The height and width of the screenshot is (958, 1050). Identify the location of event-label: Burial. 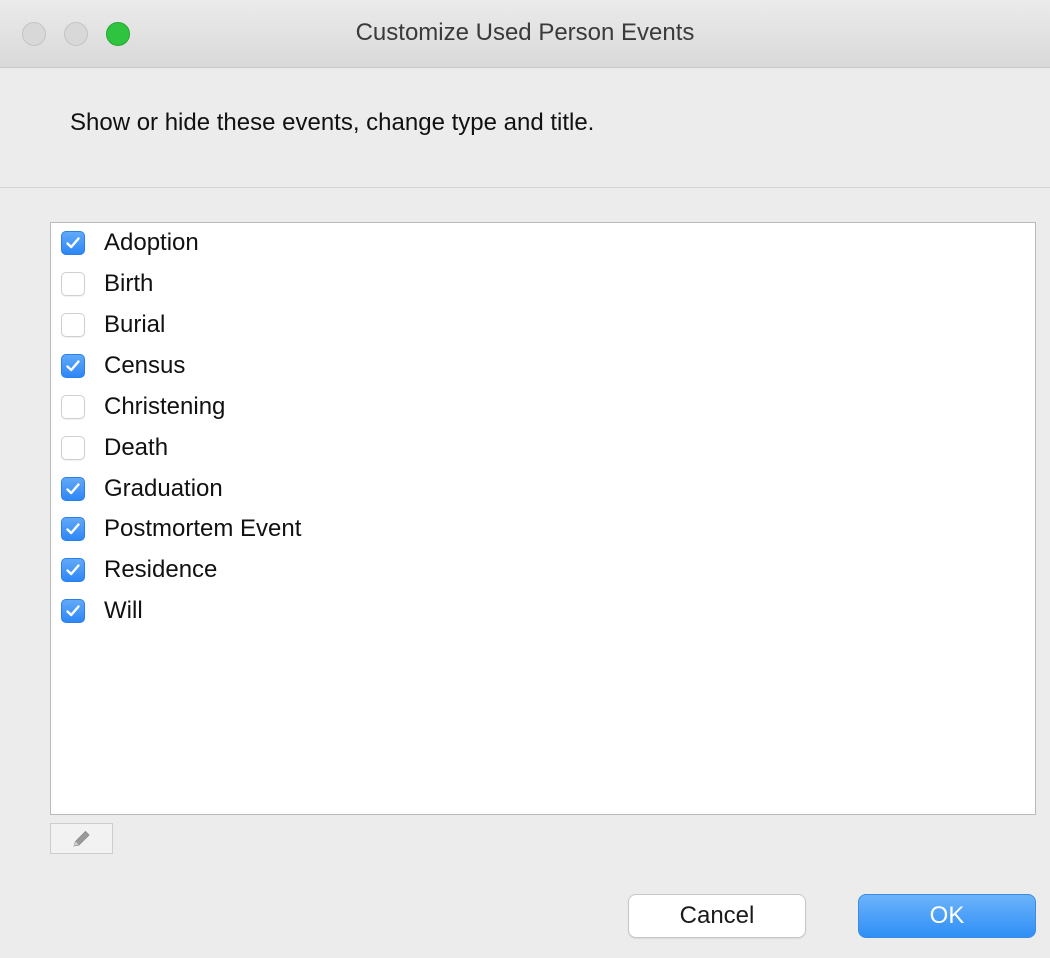
(135, 324).